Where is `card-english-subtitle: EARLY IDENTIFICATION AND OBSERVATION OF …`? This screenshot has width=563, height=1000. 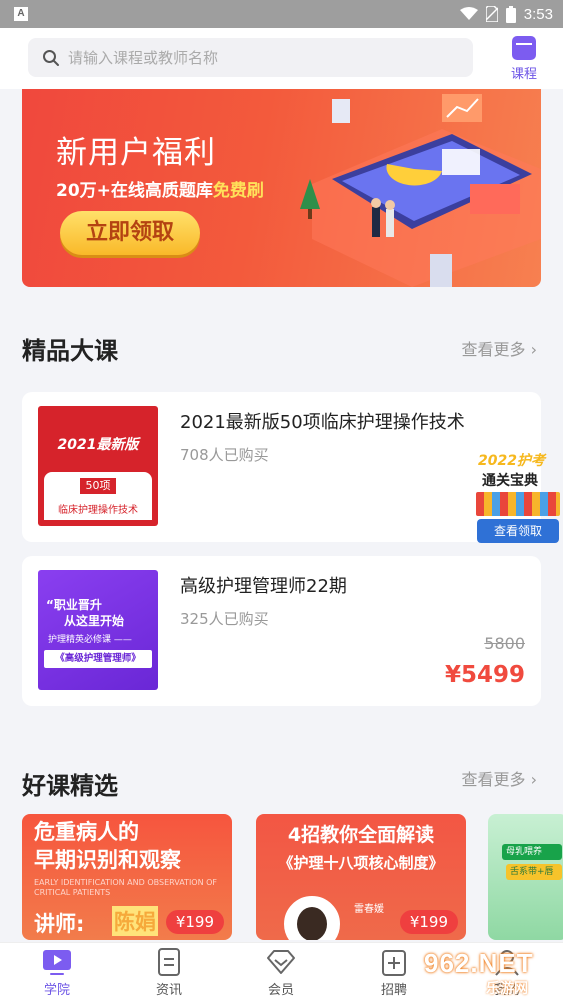
card-english-subtitle: EARLY IDENTIFICATION AND OBSERVATION OF … is located at coordinates (126, 887).